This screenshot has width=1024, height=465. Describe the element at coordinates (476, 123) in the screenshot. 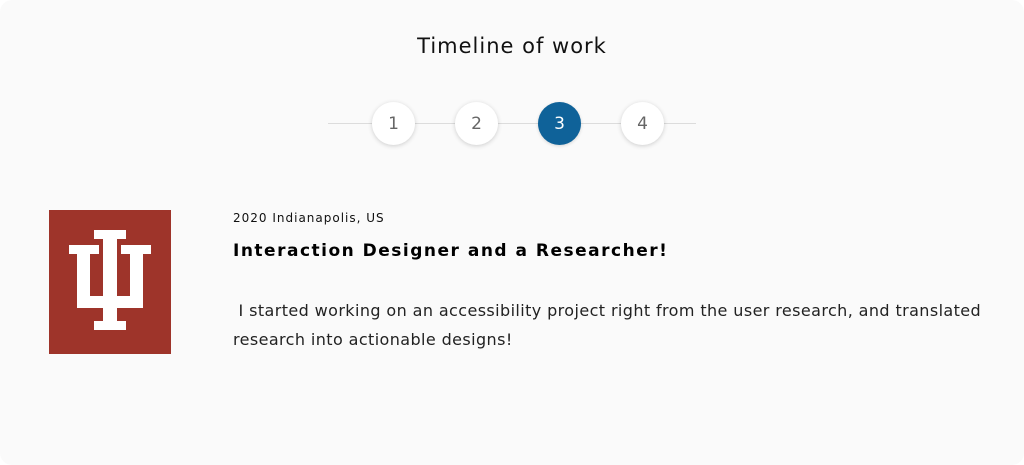

I see `step-2-button: 2` at that location.